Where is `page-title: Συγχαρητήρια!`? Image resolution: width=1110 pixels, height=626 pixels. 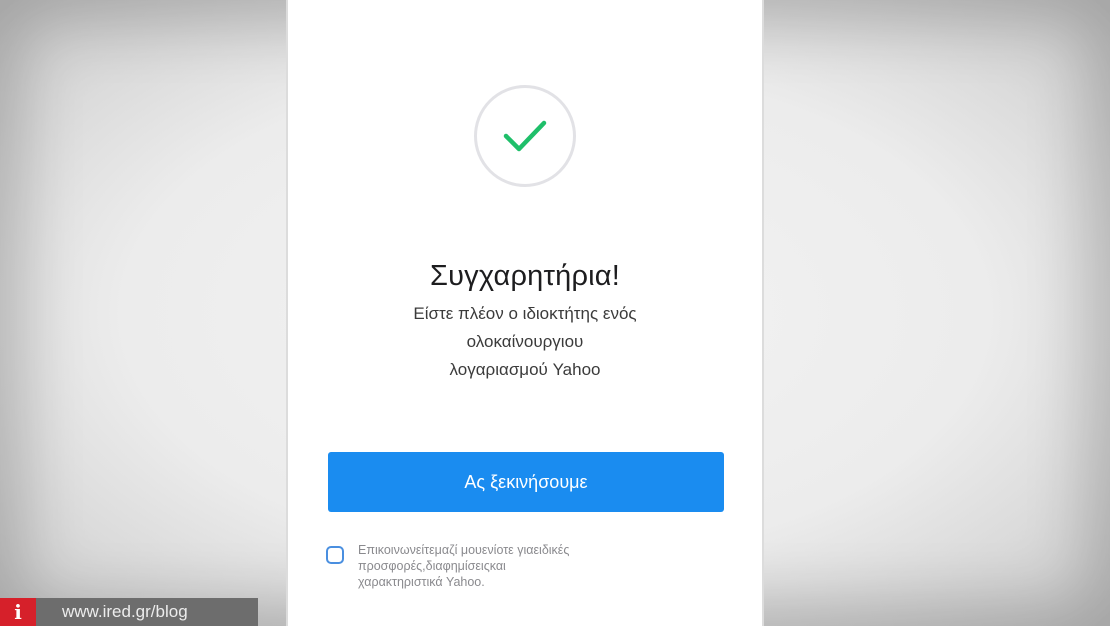
page-title: Συγχαρητήρια! is located at coordinates (525, 276).